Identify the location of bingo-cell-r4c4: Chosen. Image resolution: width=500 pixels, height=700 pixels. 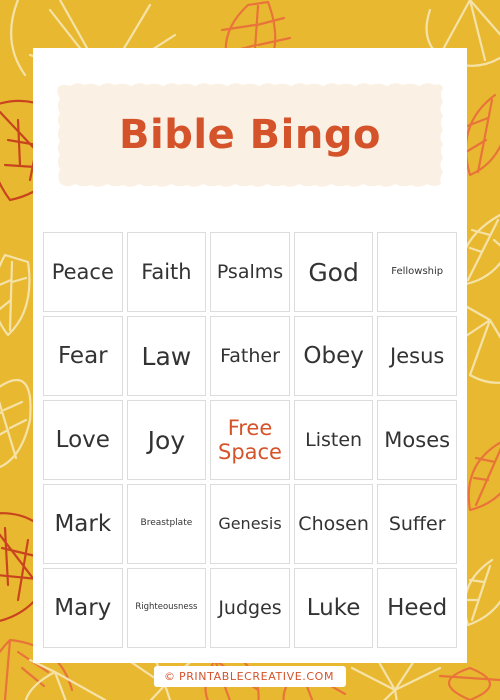
(333, 524).